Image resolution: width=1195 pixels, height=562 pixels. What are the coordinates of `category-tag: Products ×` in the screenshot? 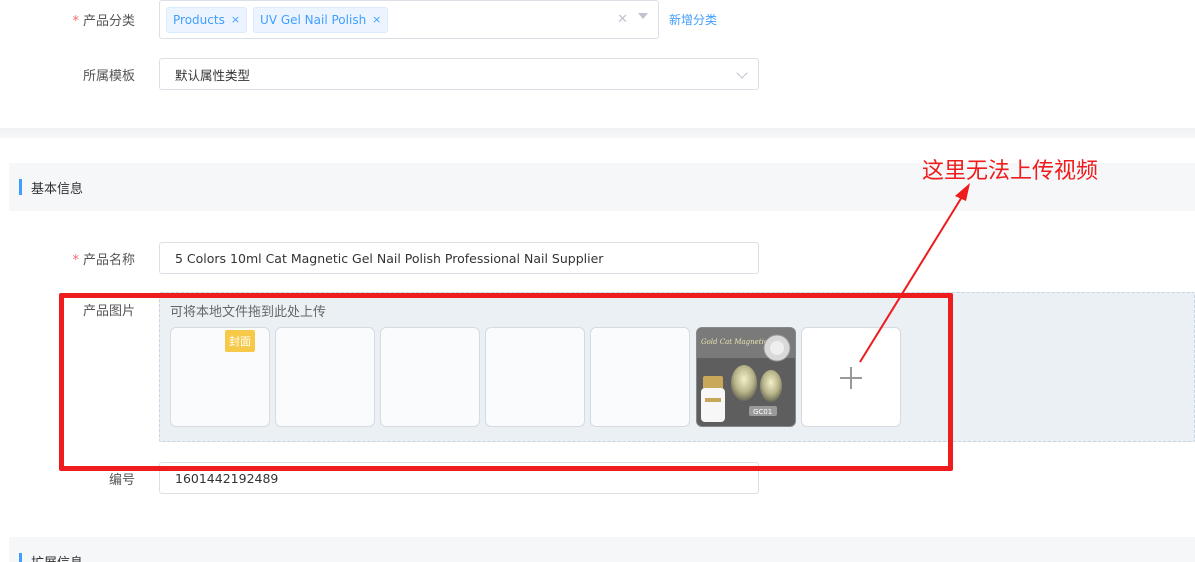 It's located at (207, 19).